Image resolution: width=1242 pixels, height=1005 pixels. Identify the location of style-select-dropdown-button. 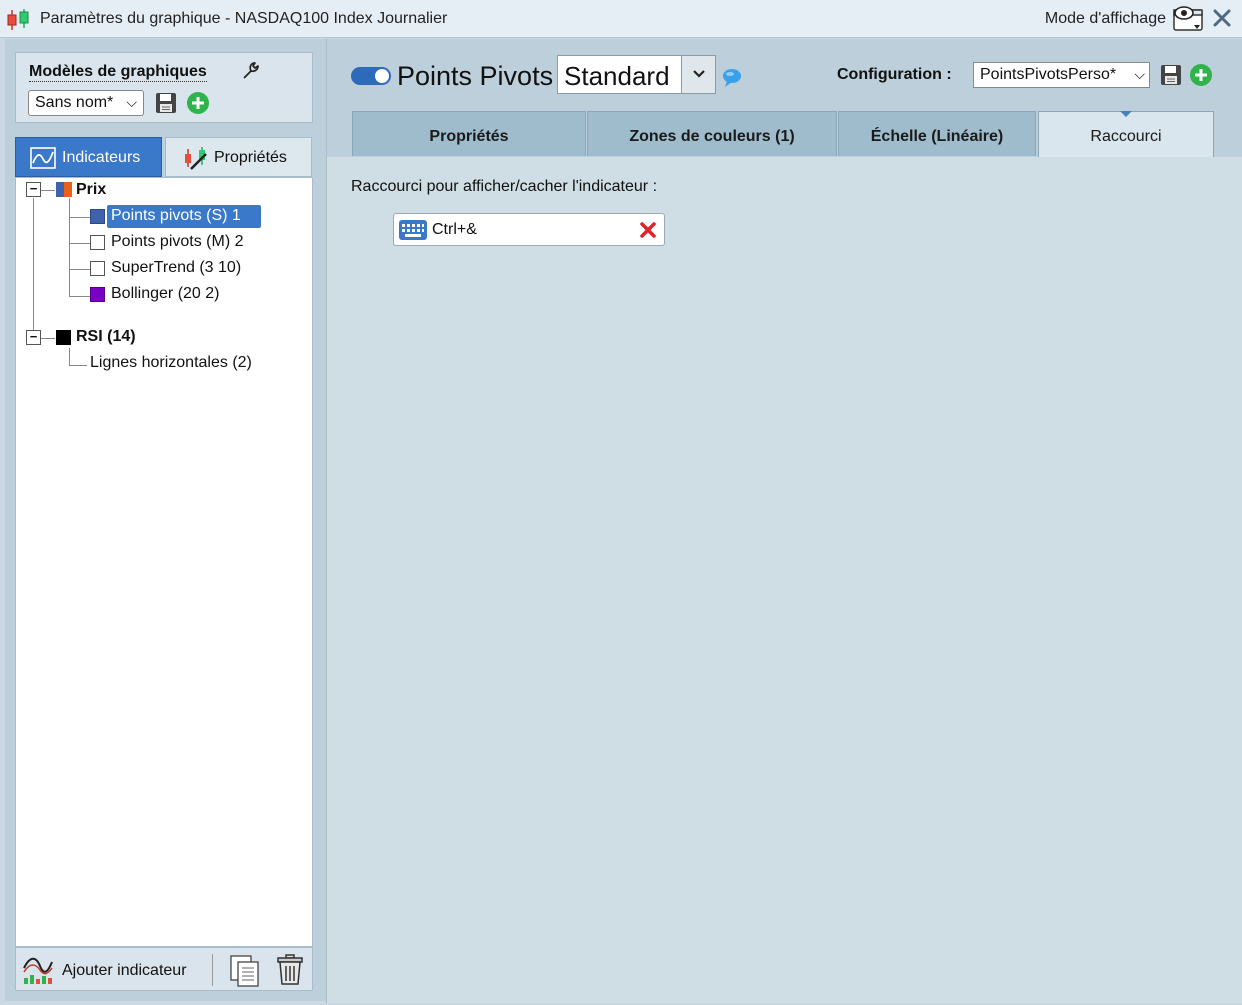
(698, 74).